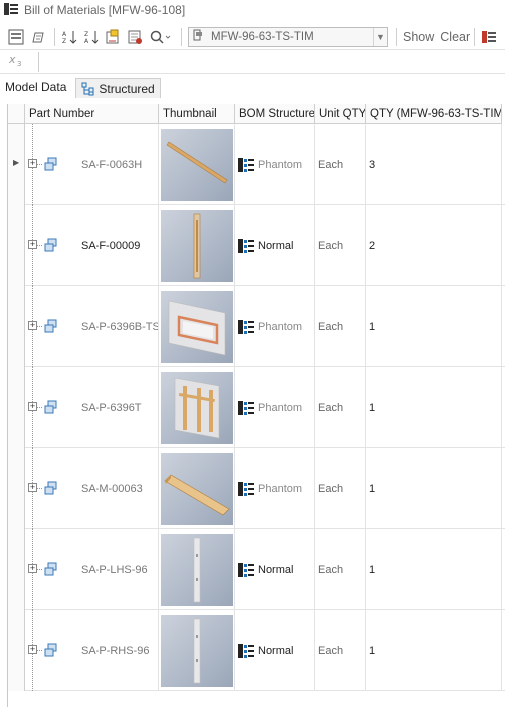 The width and height of the screenshot is (505, 707). I want to click on part-number-cell: SA-P-6396T, so click(118, 407).